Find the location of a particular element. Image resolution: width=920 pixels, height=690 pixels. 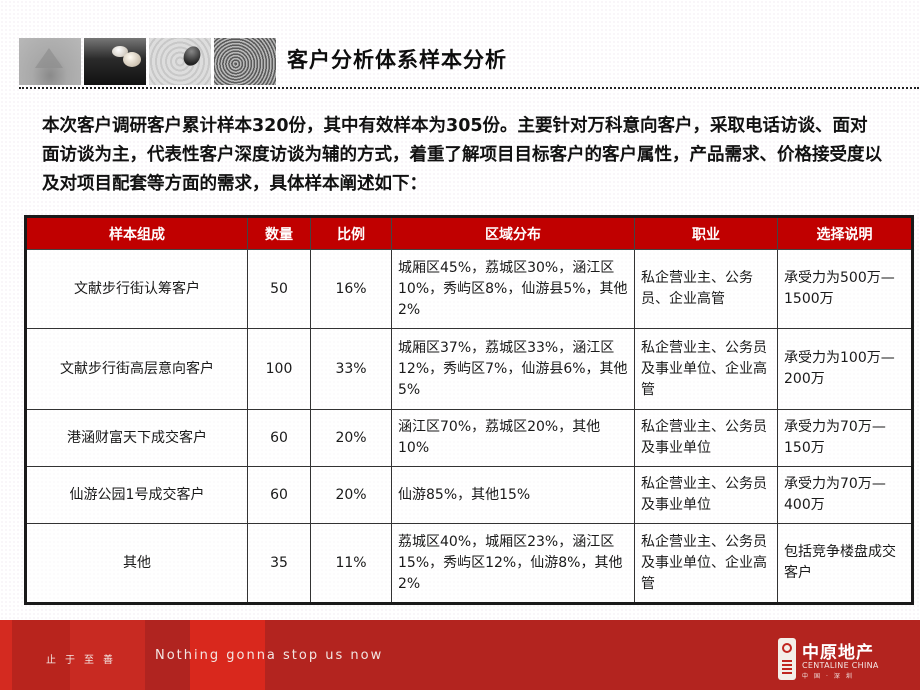

cell-region: 城厢区37%，荔城区33%，涵江区12%，秀屿区7%，仙游县6%，其他5% is located at coordinates (513, 369).